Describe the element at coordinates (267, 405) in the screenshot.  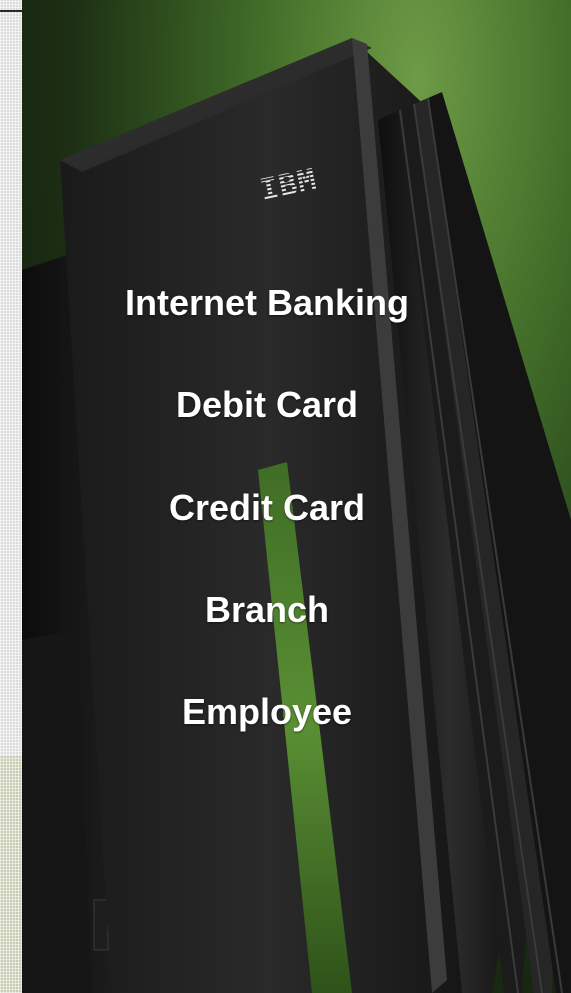
I see `menu-item-debit-card: Debit Card` at that location.